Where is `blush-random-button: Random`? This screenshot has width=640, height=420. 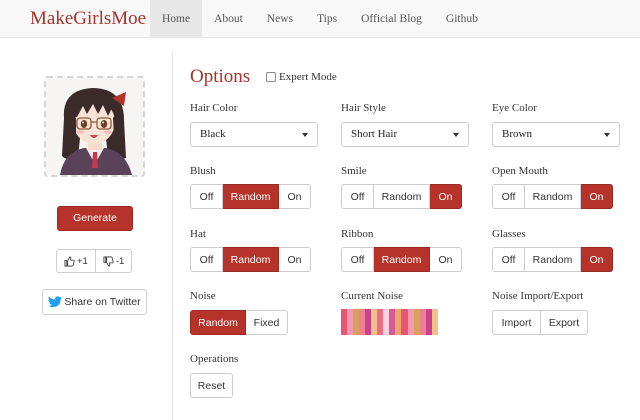
blush-random-button: Random is located at coordinates (251, 196).